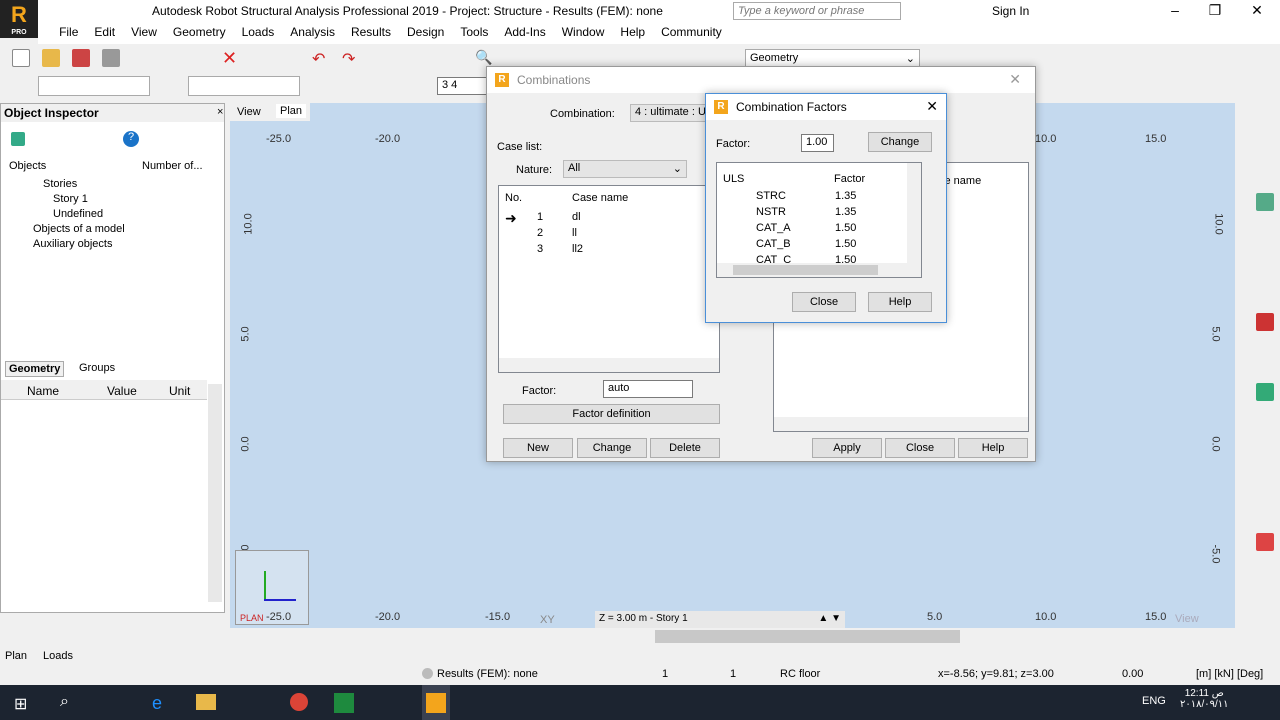 Image resolution: width=1280 pixels, height=720 pixels. What do you see at coordinates (258, 32) in the screenshot?
I see `menu-loads: Loads` at bounding box center [258, 32].